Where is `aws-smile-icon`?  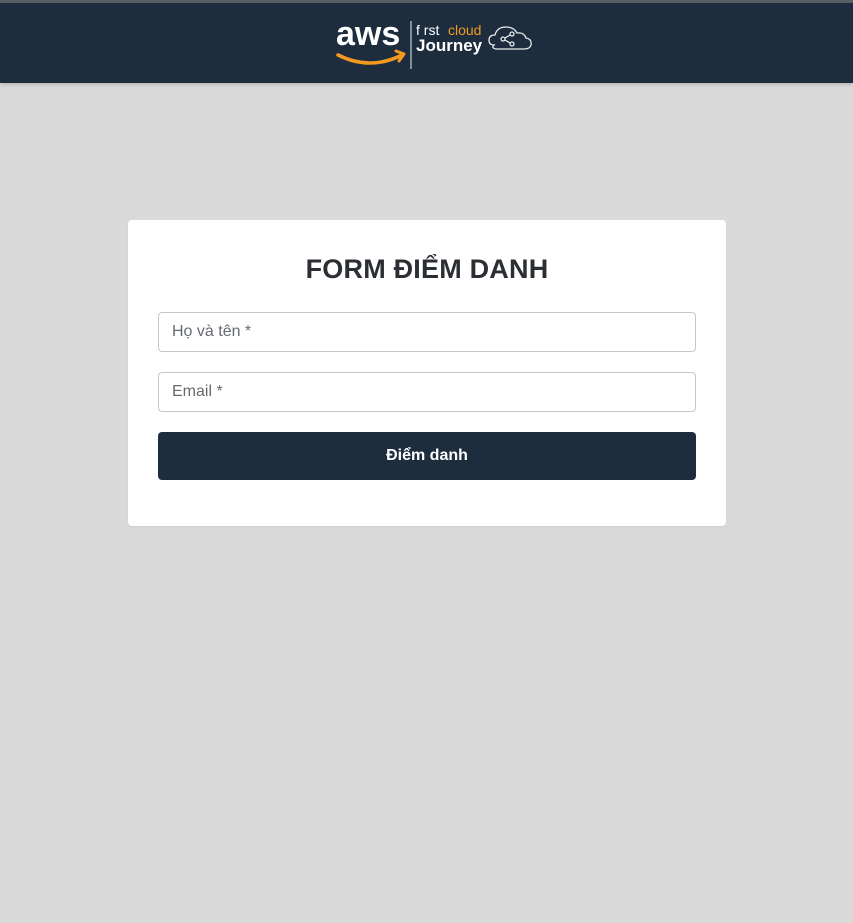
aws-smile-icon is located at coordinates (370, 59).